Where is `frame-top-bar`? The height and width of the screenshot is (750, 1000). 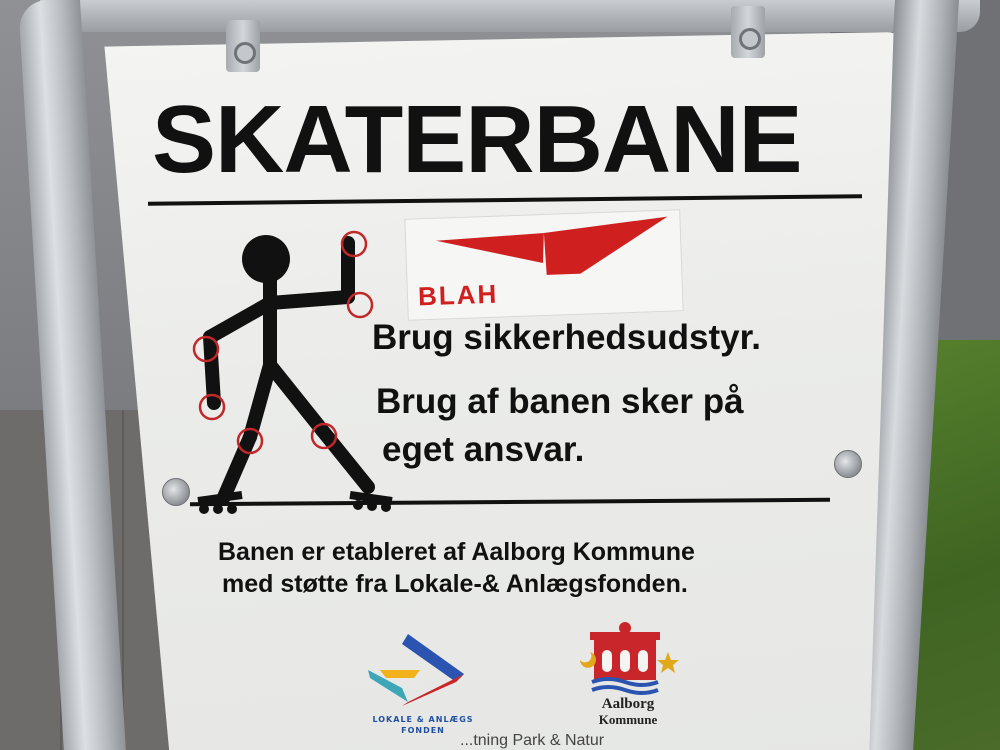 frame-top-bar is located at coordinates (510, 16).